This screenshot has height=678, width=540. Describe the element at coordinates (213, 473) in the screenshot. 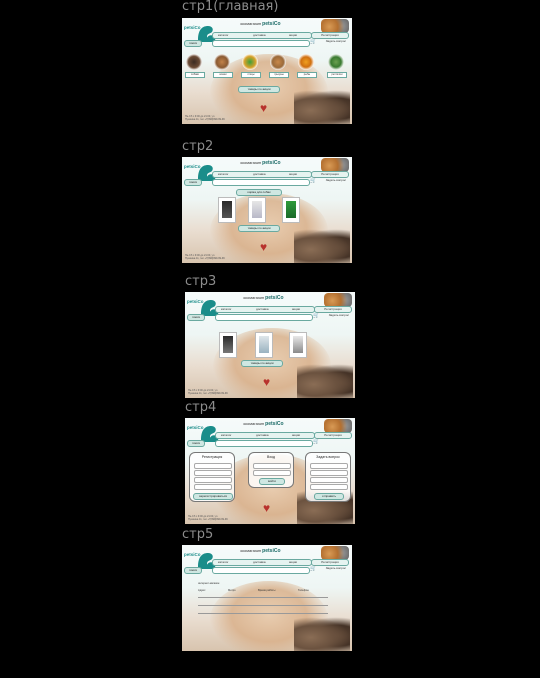

I see `reg-phone-field` at that location.